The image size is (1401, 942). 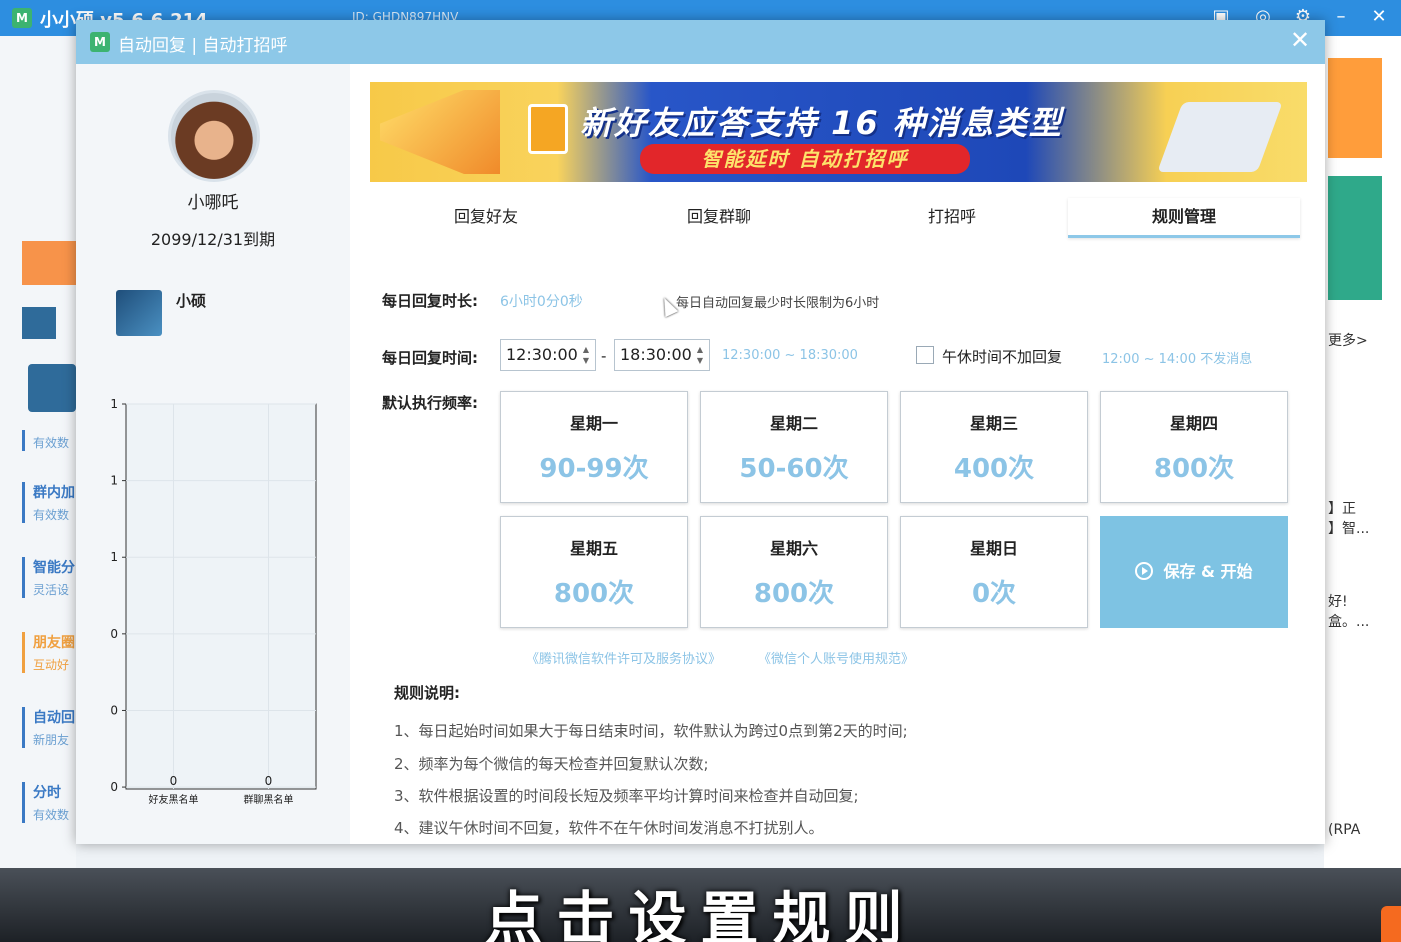 I want to click on day-card-friday: 星期五 800次, so click(x=594, y=572).